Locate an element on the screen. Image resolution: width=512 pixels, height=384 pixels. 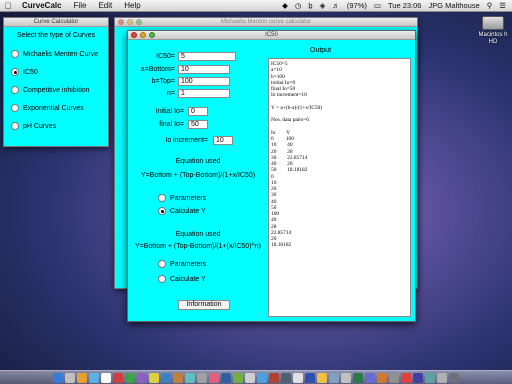
radio-label: Parameters is located at coordinates (188, 198).